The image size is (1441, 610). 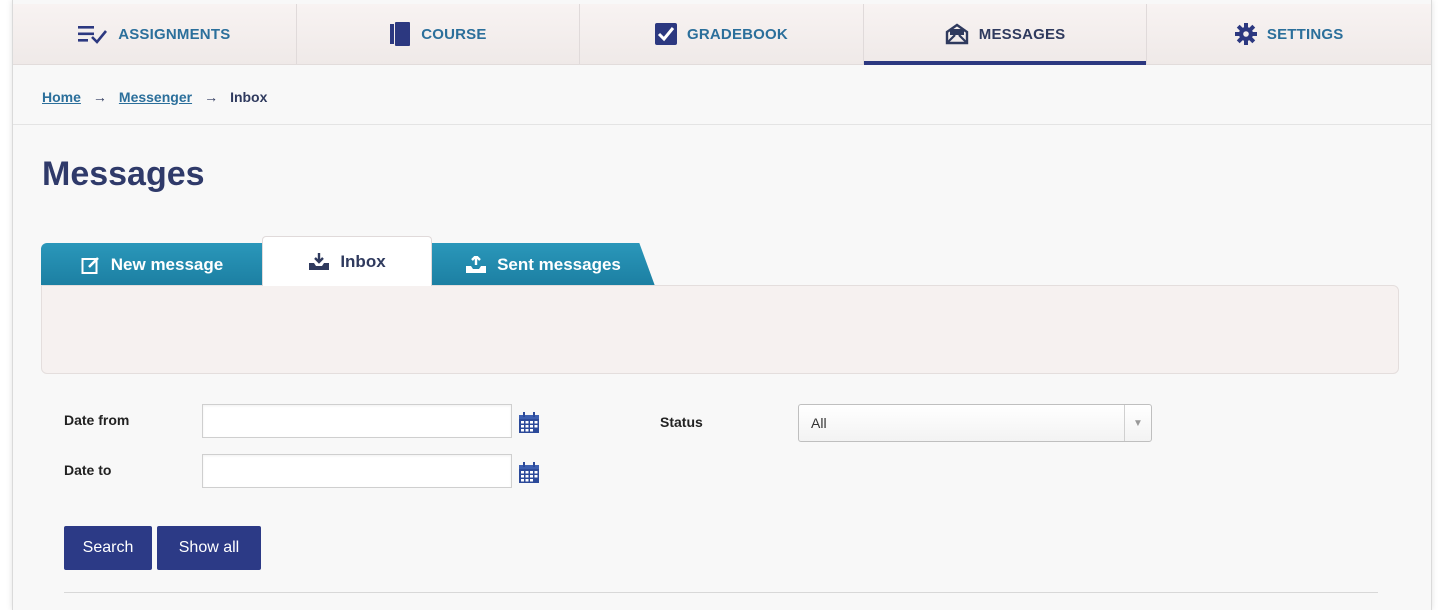 I want to click on nav-label: COURSE, so click(x=454, y=34).